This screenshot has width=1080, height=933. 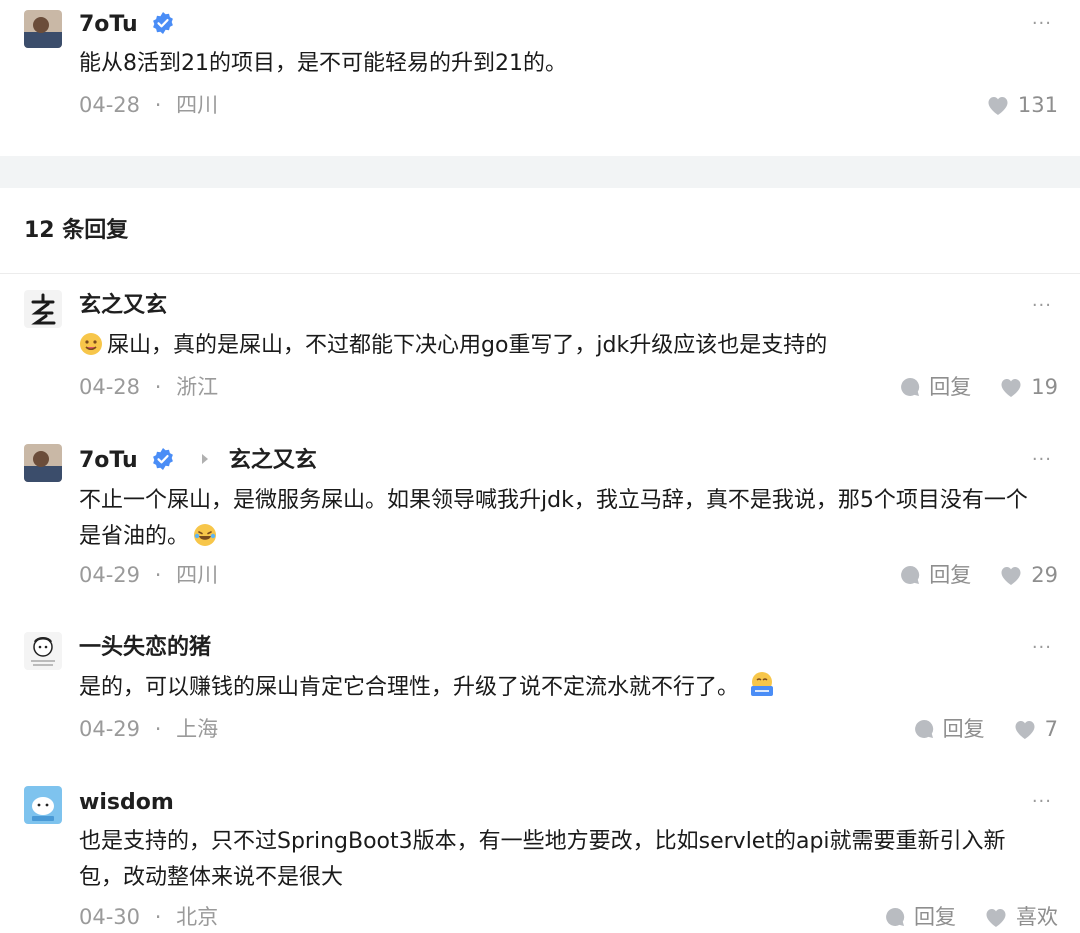 What do you see at coordinates (540, 172) in the screenshot?
I see `section-divider` at bounding box center [540, 172].